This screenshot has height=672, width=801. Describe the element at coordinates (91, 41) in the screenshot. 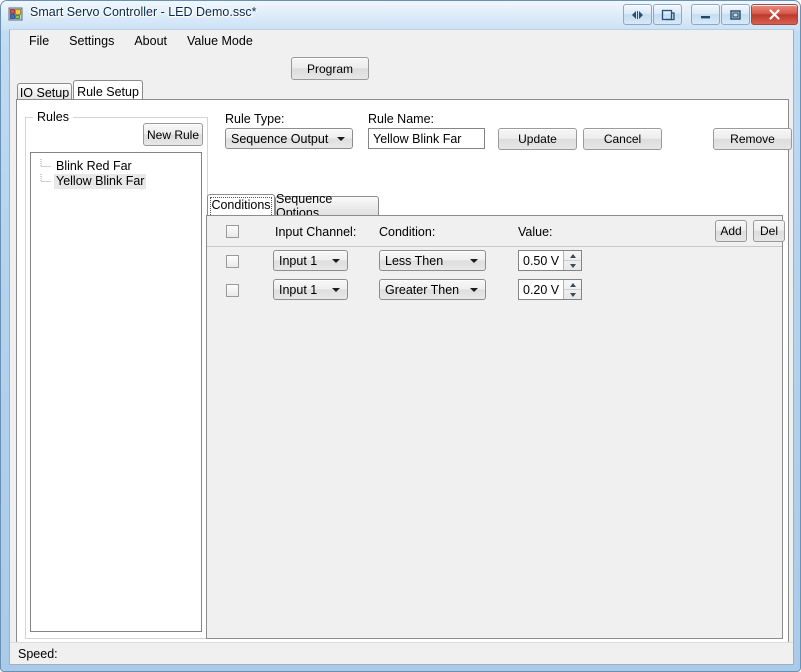

I see `menu-item-settings: Settings` at that location.